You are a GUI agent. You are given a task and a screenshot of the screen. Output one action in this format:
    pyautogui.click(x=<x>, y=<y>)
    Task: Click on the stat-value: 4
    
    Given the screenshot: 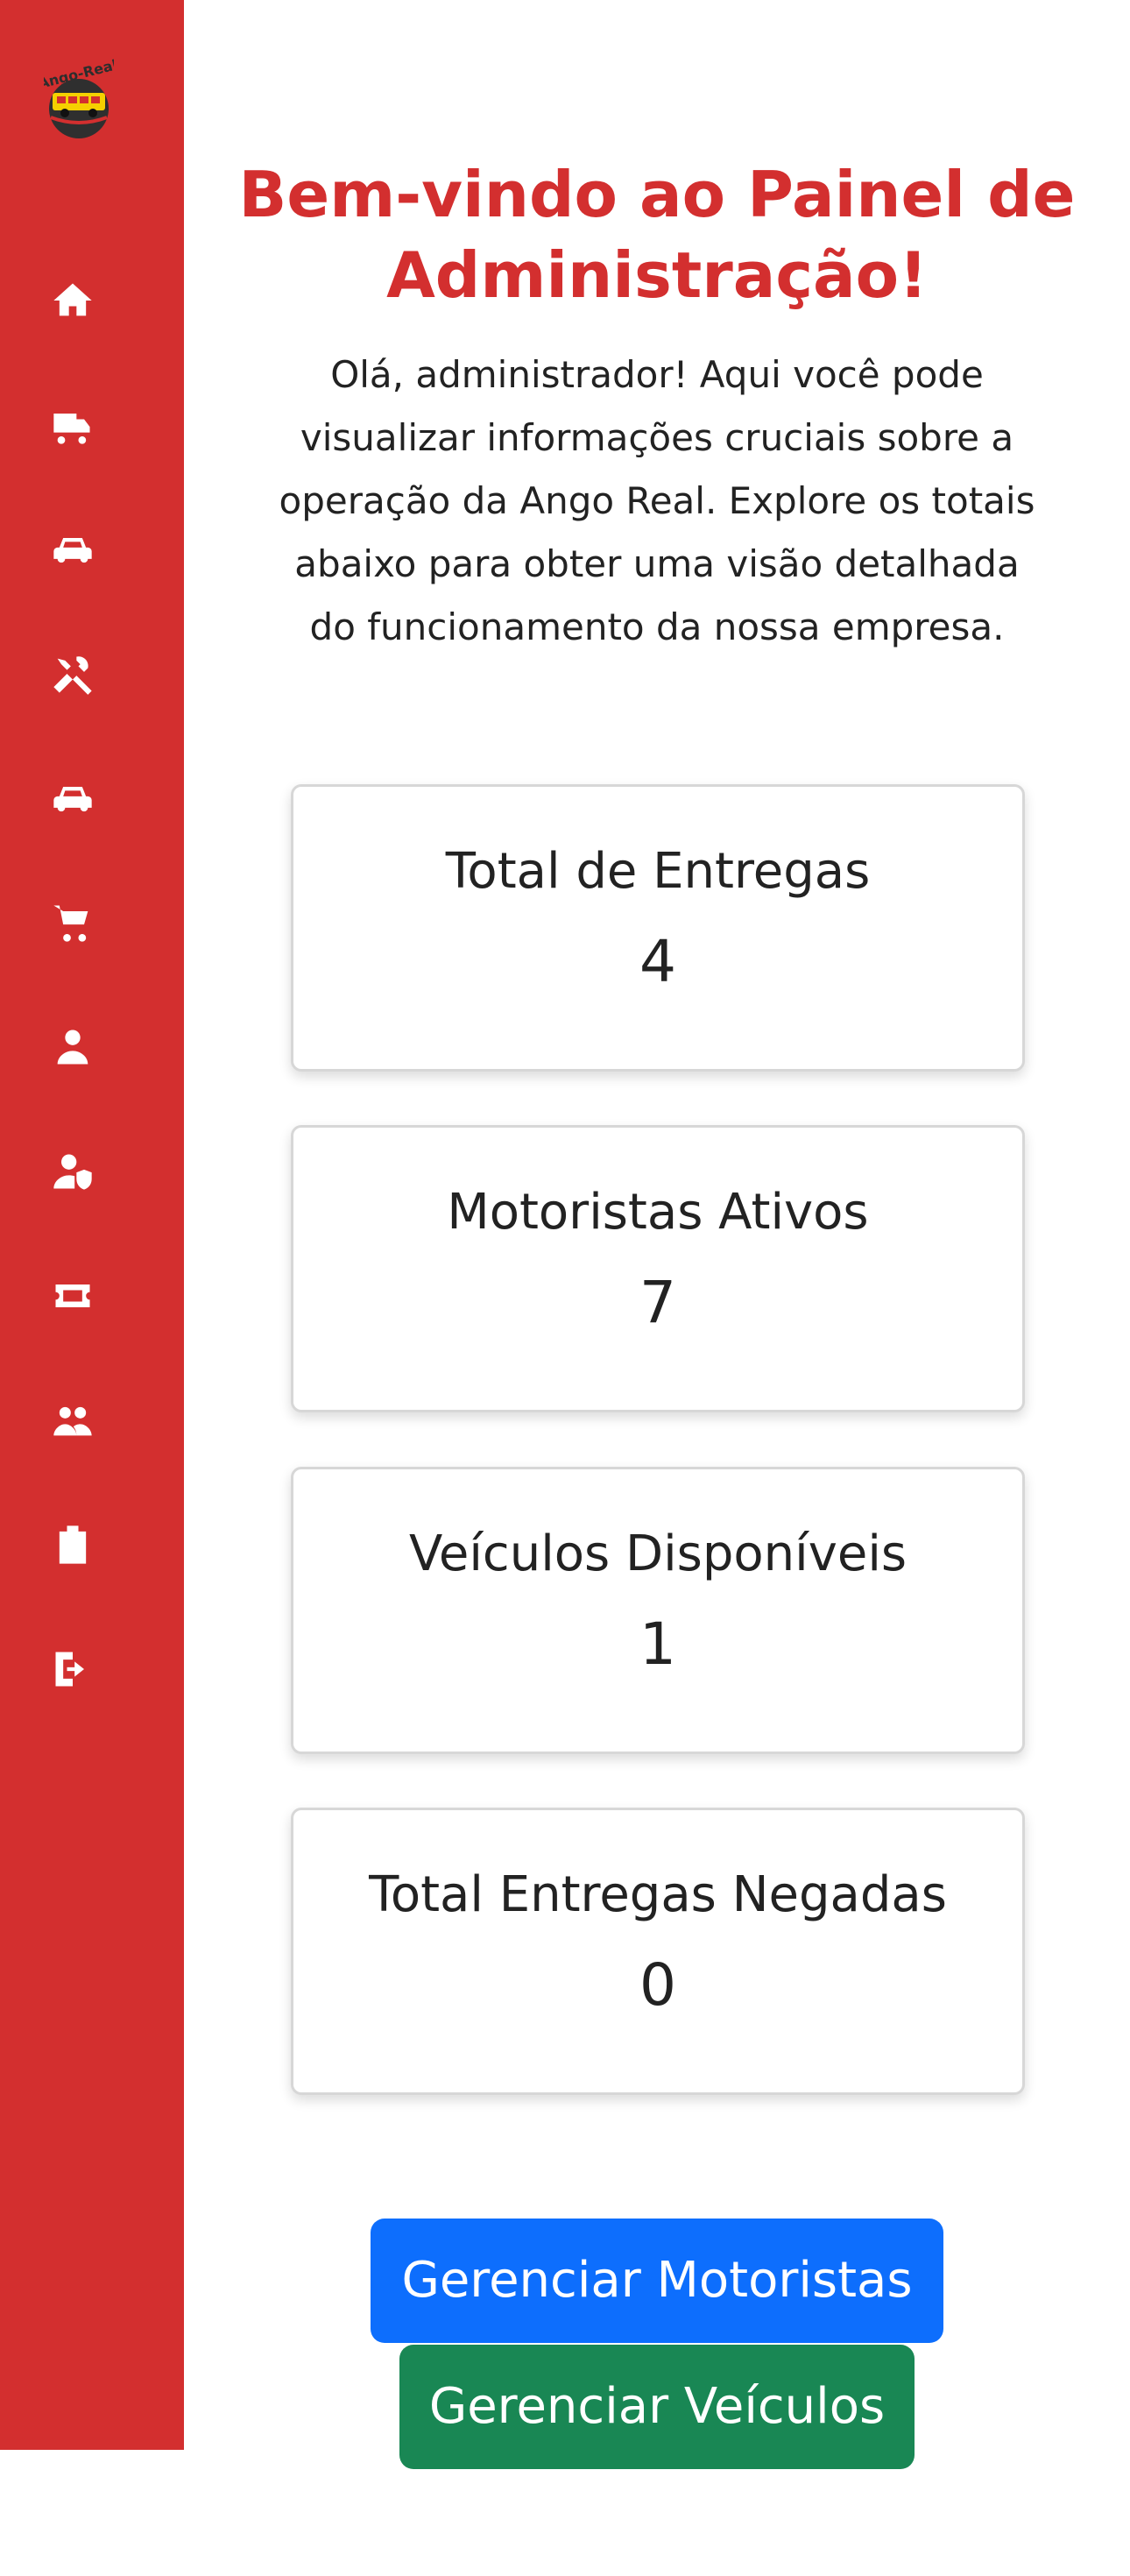 What is the action you would take?
    pyautogui.click(x=657, y=961)
    